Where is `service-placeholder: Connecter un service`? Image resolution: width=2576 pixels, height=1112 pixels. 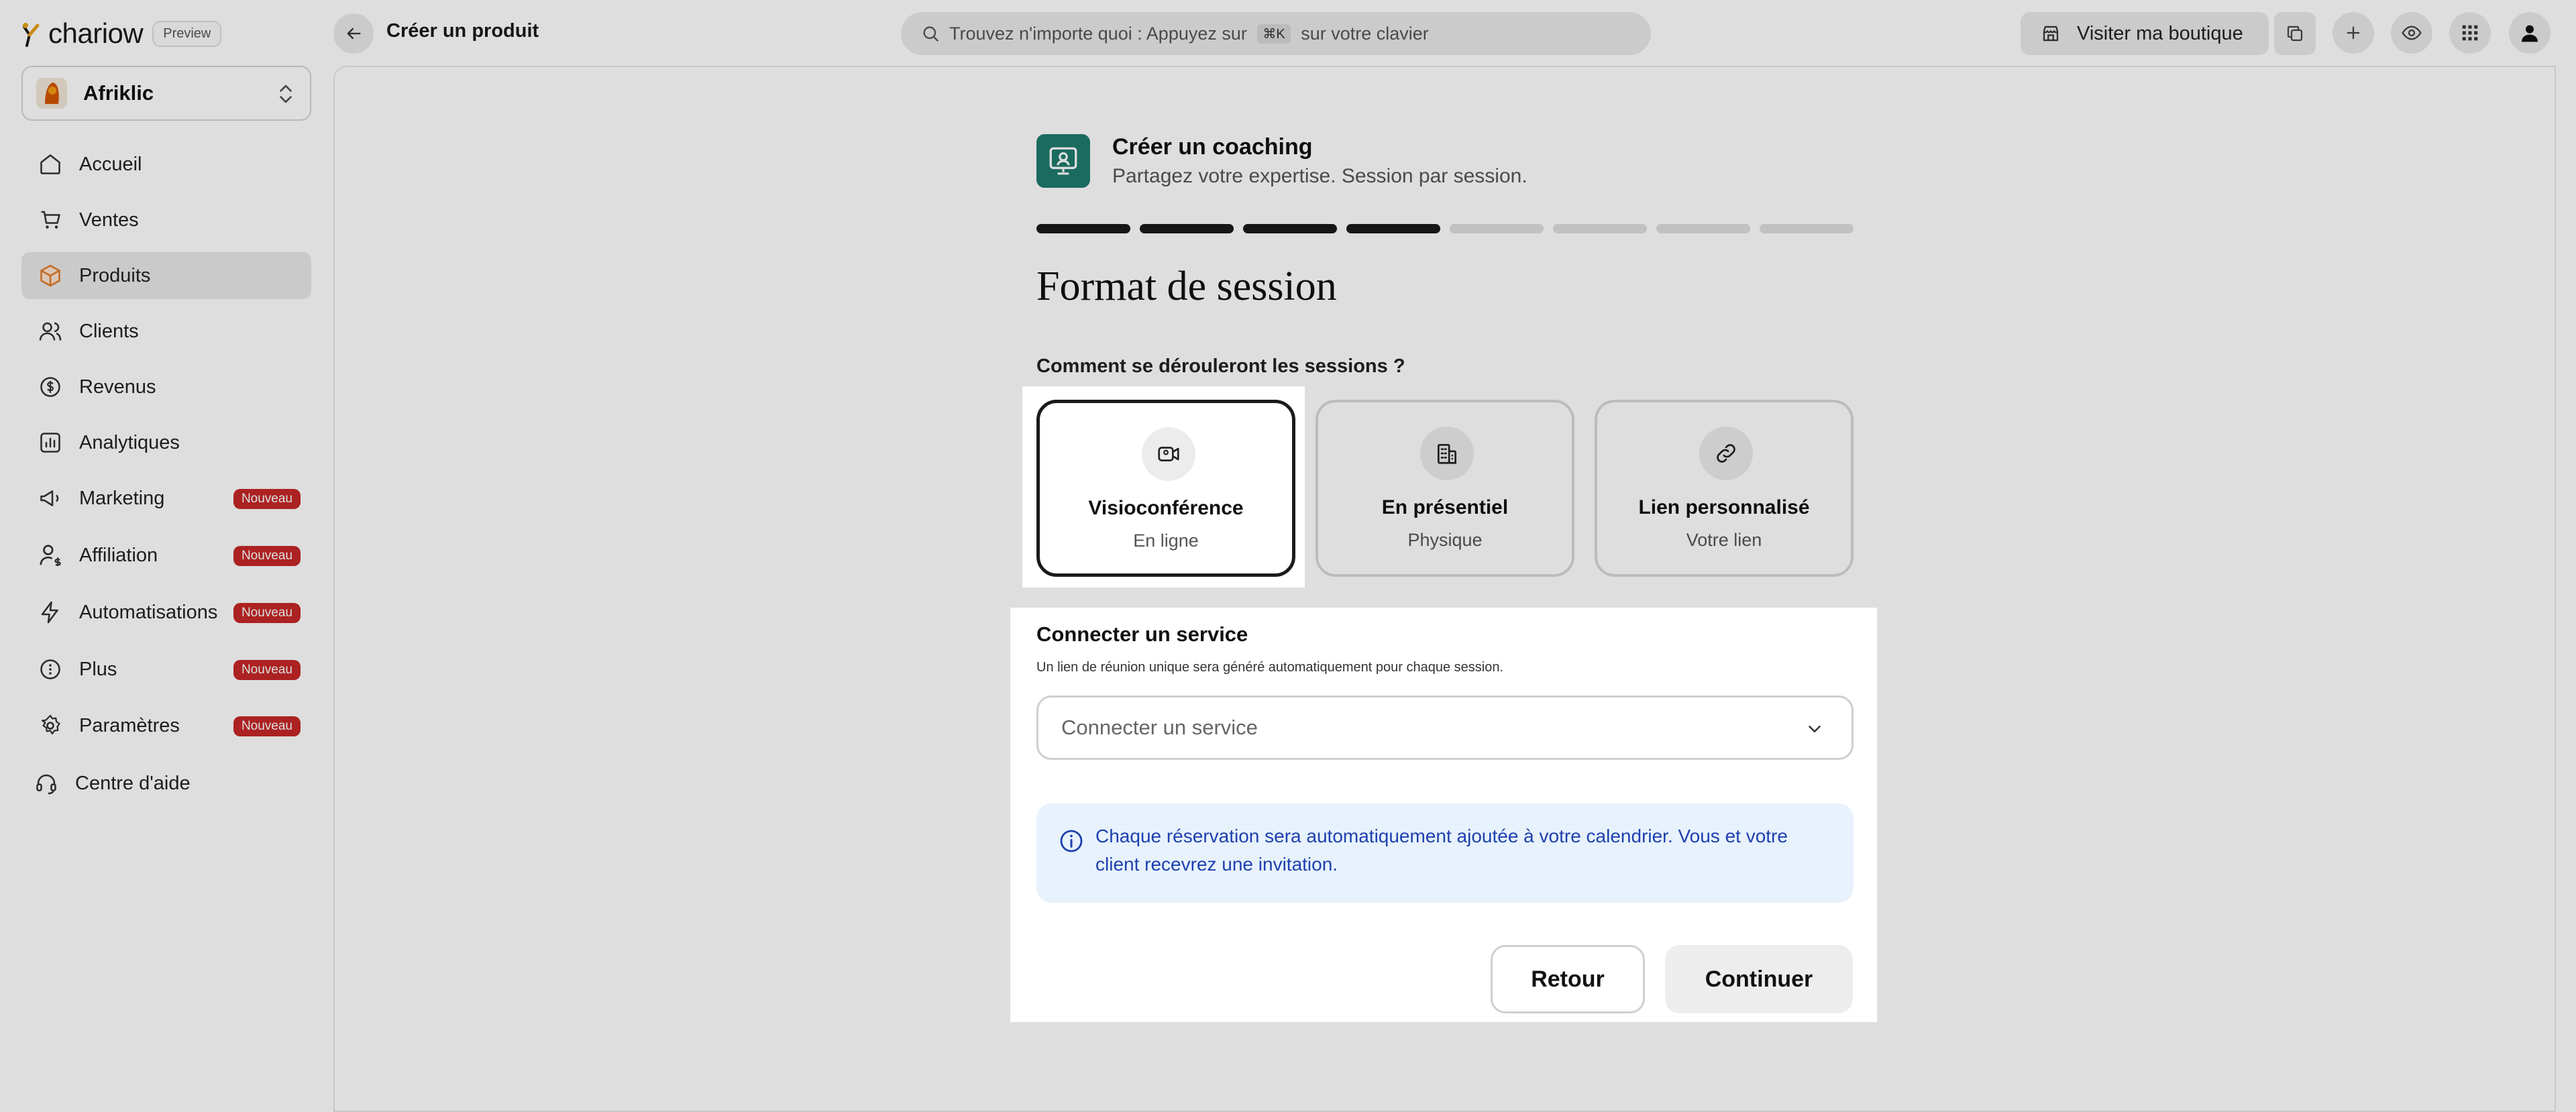
service-placeholder: Connecter un service is located at coordinates (1159, 728).